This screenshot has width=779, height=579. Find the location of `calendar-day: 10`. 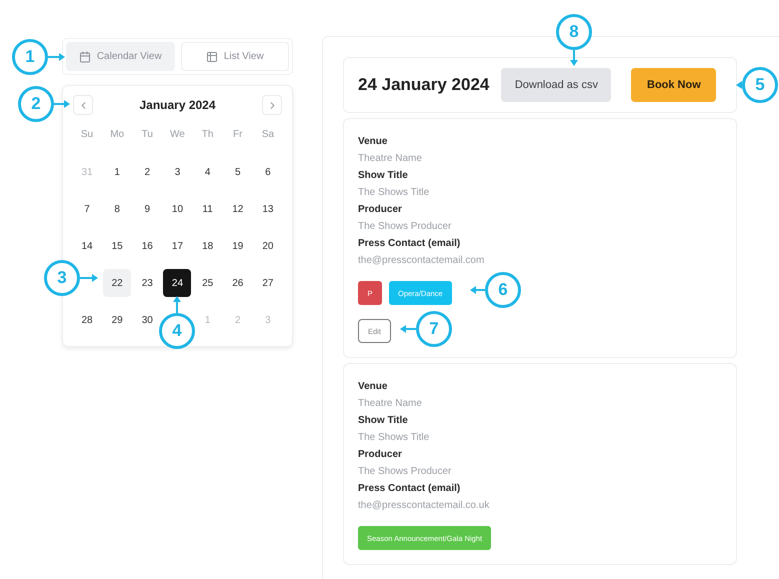

calendar-day: 10 is located at coordinates (177, 209).